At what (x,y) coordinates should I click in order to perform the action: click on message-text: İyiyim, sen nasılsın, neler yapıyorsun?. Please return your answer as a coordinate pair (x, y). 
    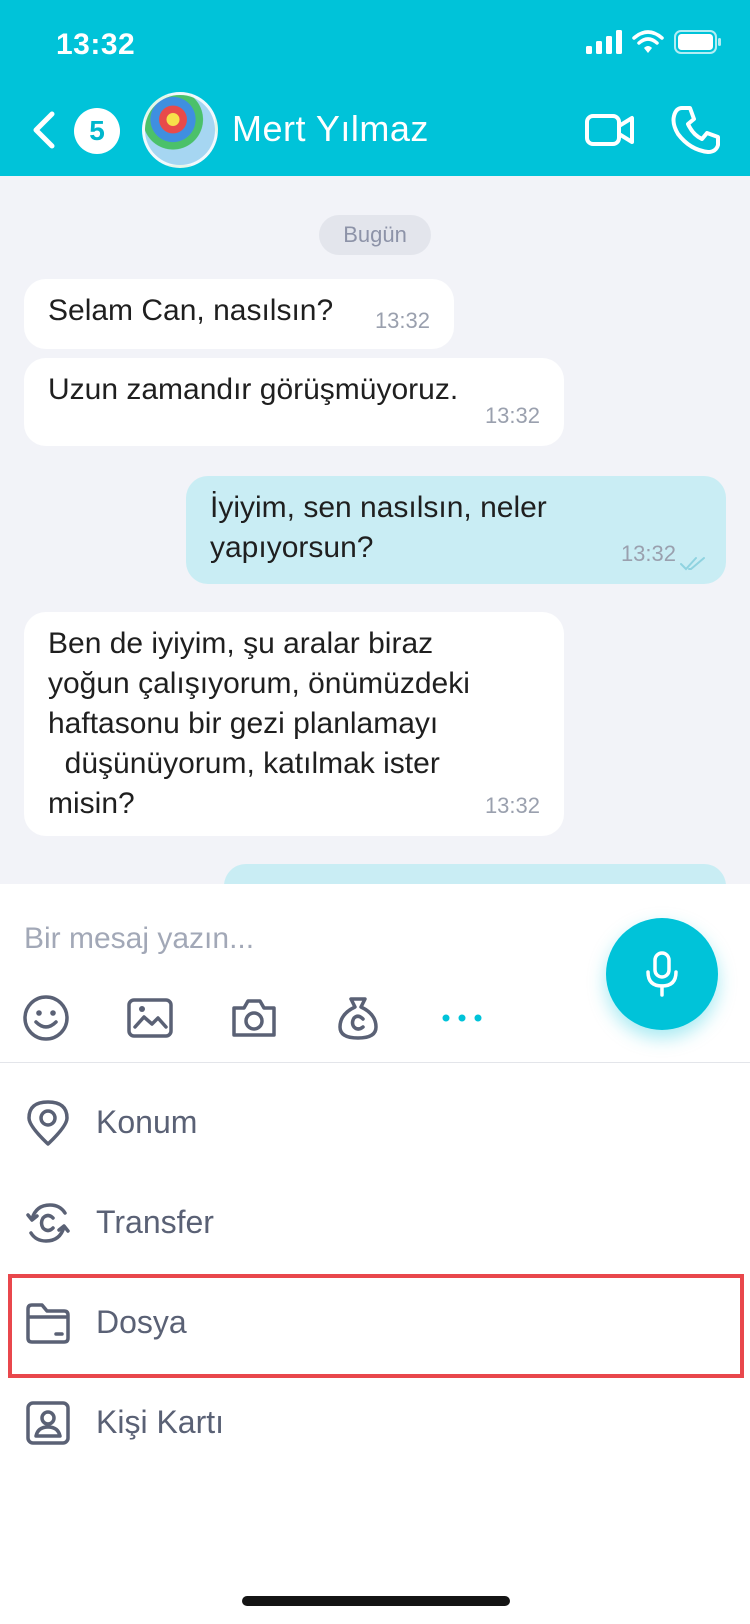
    Looking at the image, I should click on (378, 527).